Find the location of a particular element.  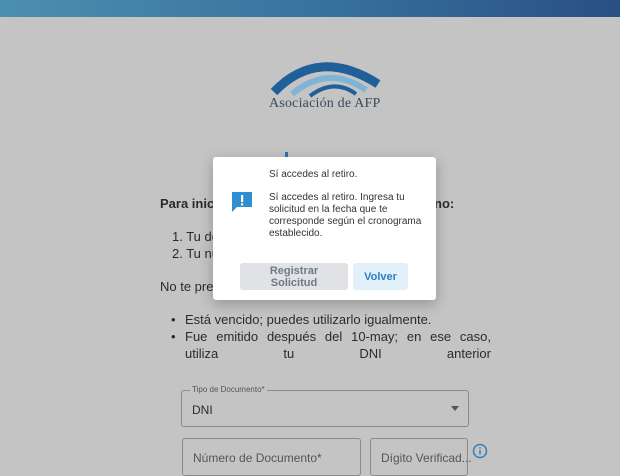

info-circle-icon is located at coordinates (480, 451).